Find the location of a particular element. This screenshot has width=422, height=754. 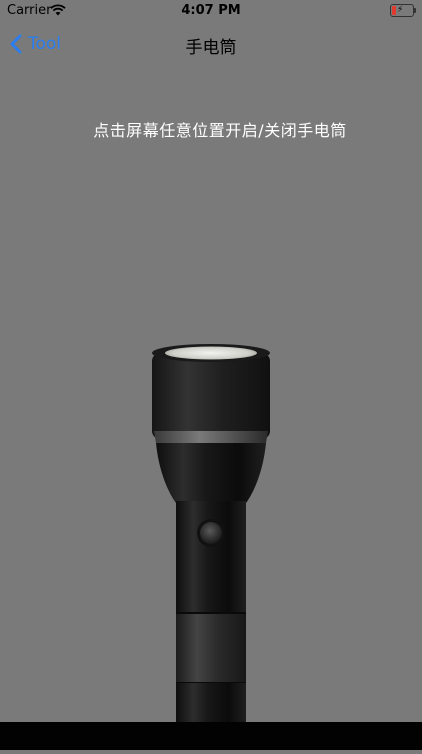

navigation-bar: Tool 手电筒 is located at coordinates (211, 44).